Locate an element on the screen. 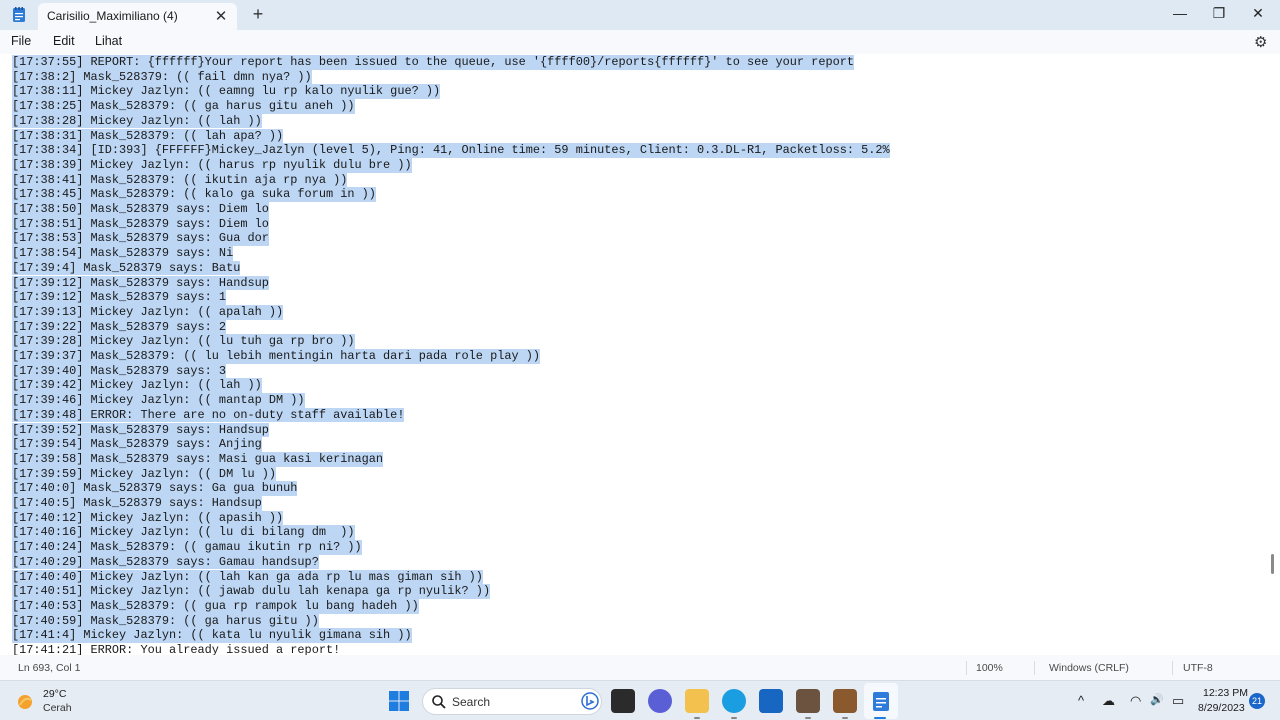 This screenshot has width=1280, height=720. taskbar-app-file-explorer-icon is located at coordinates (697, 701).